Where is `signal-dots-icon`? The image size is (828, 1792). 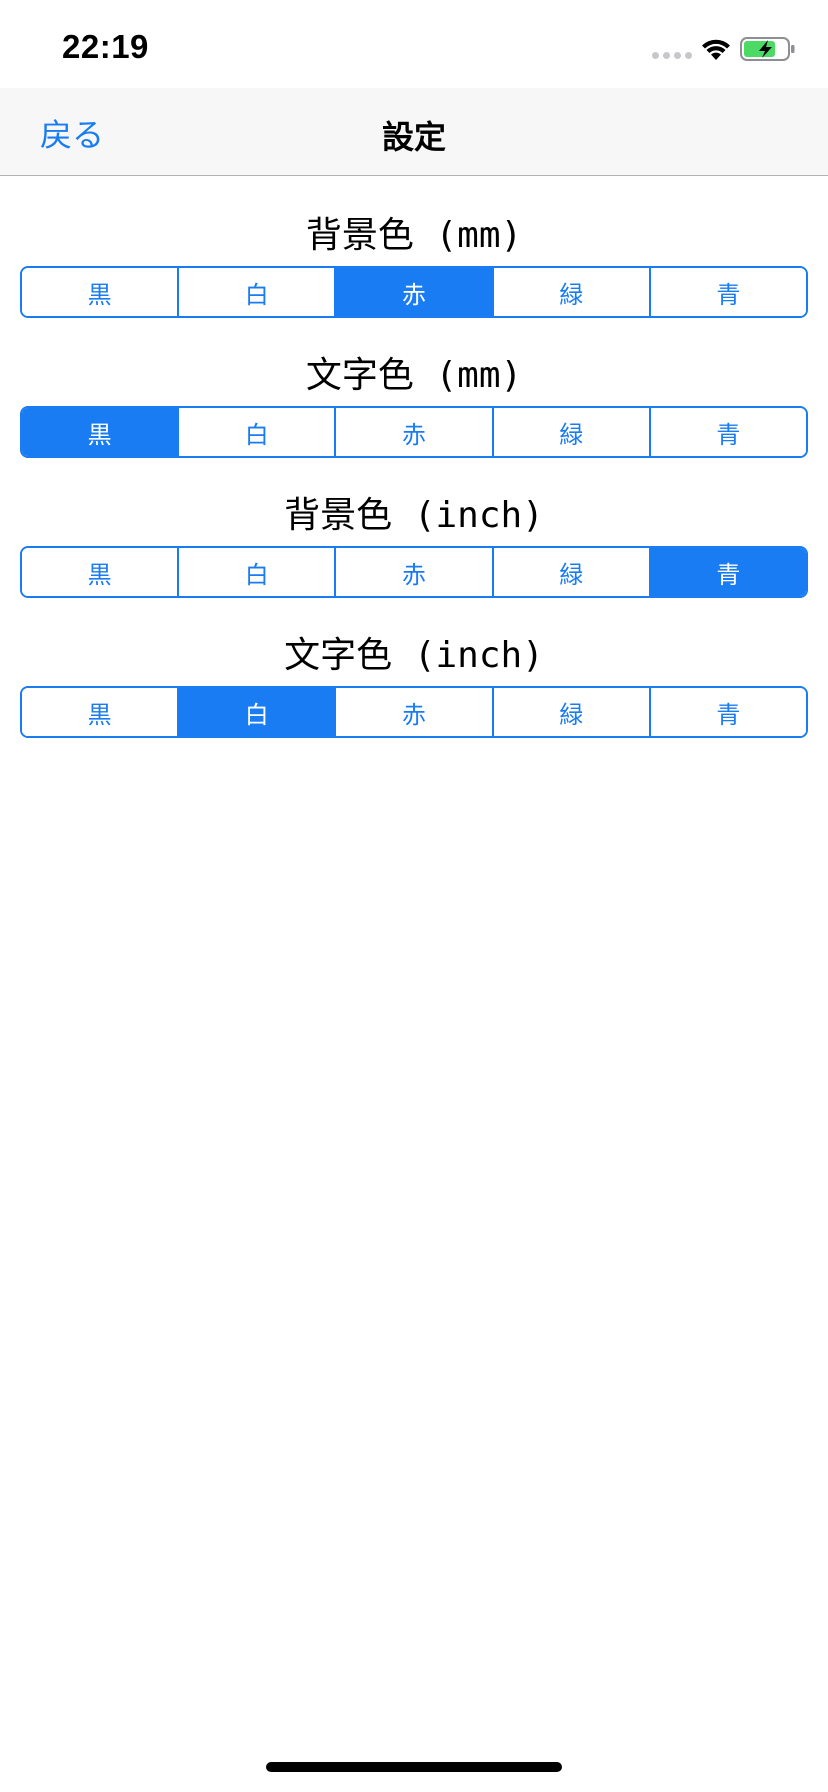 signal-dots-icon is located at coordinates (672, 55).